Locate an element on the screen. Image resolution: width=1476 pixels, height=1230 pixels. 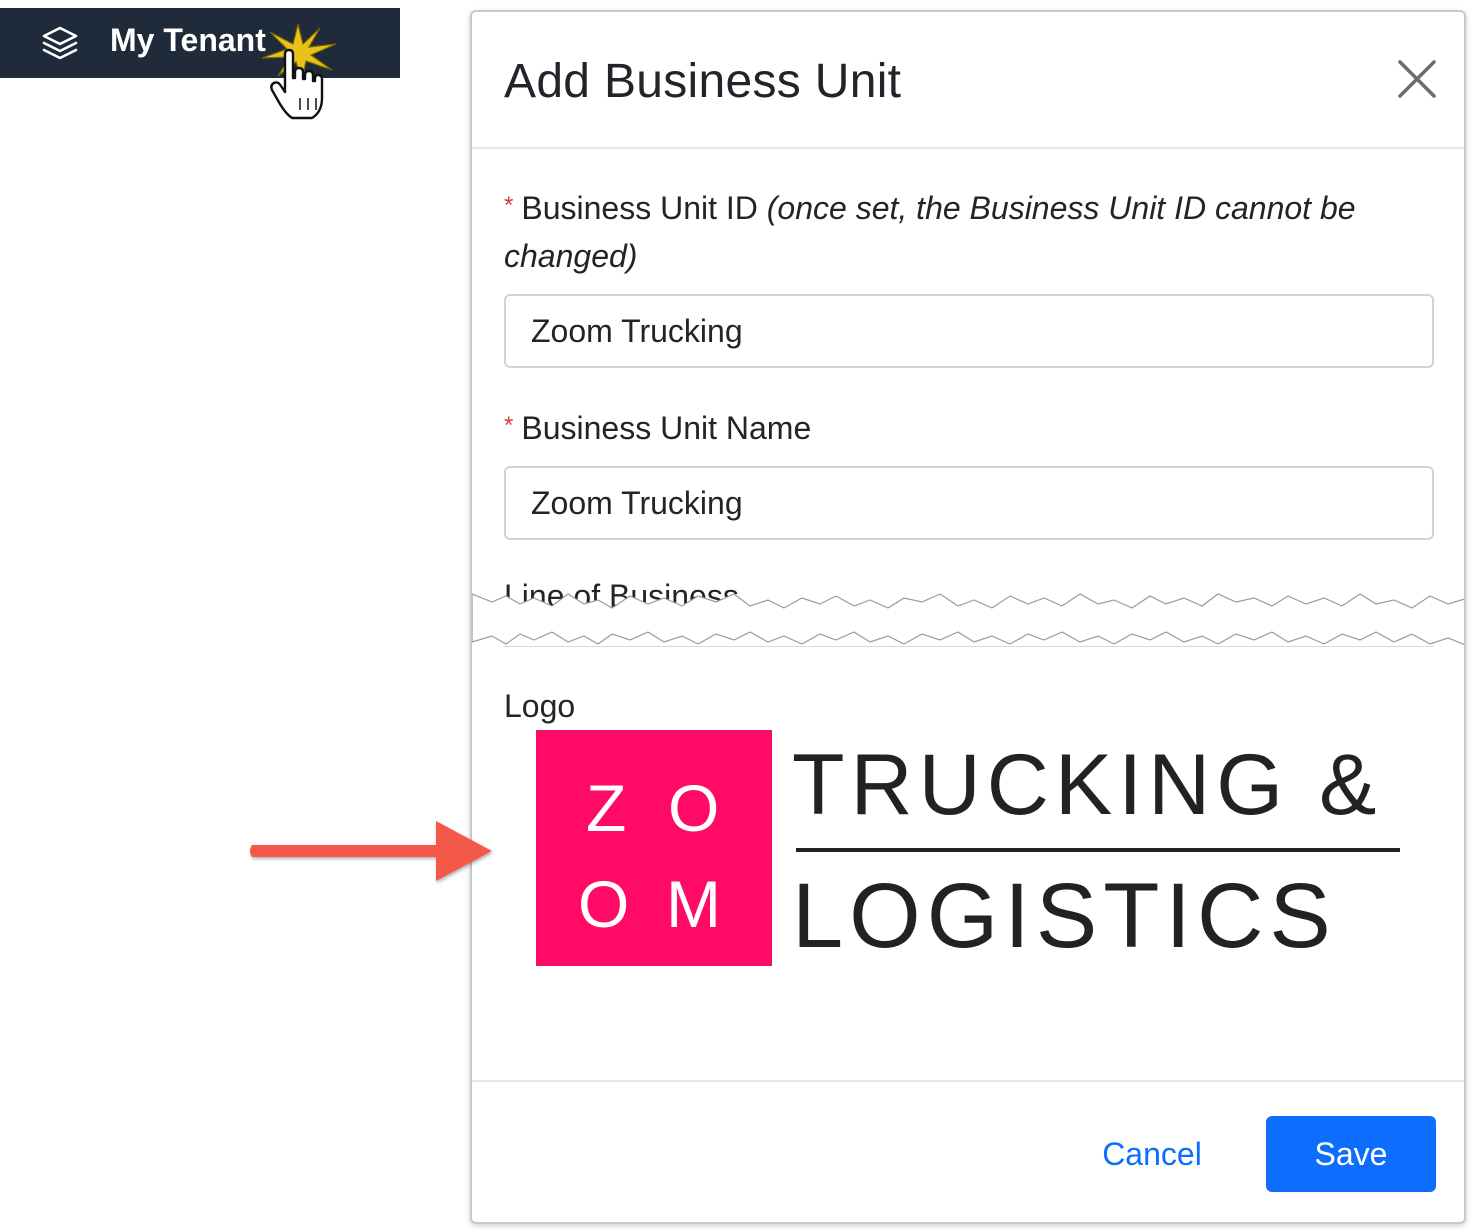
layers-icon is located at coordinates (60, 43).